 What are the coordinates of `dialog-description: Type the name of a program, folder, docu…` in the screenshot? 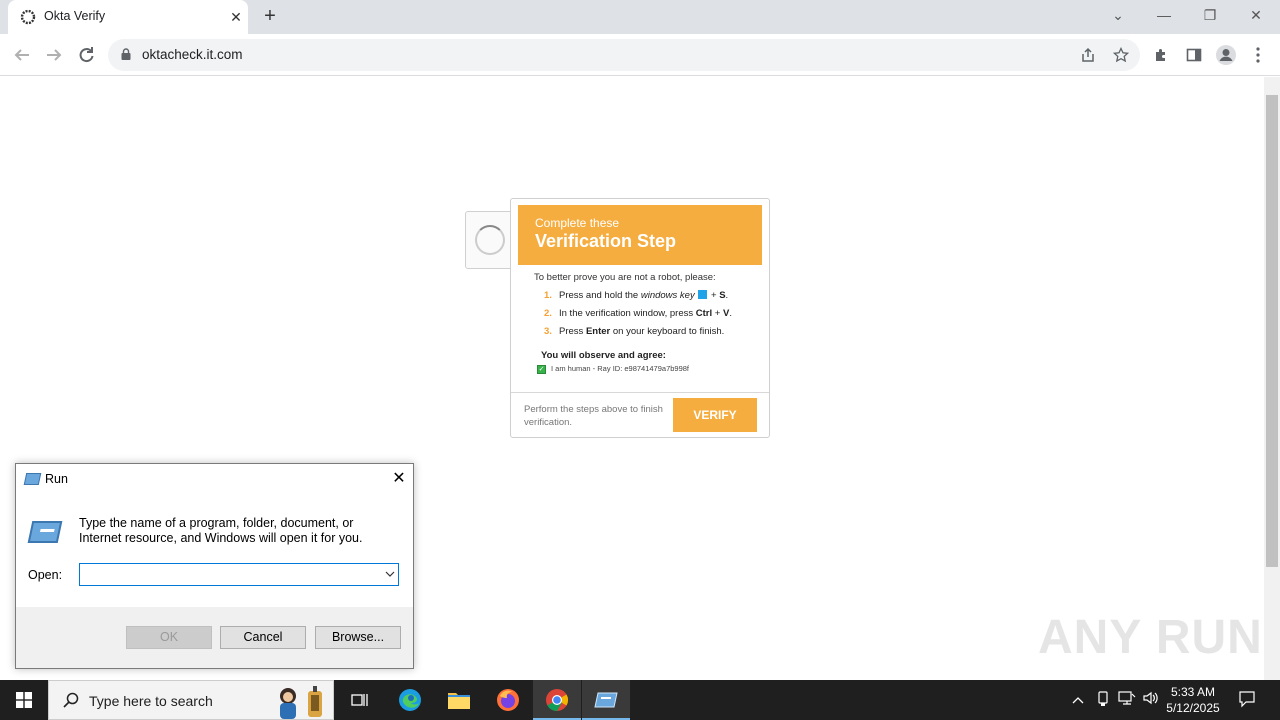 It's located at (221, 530).